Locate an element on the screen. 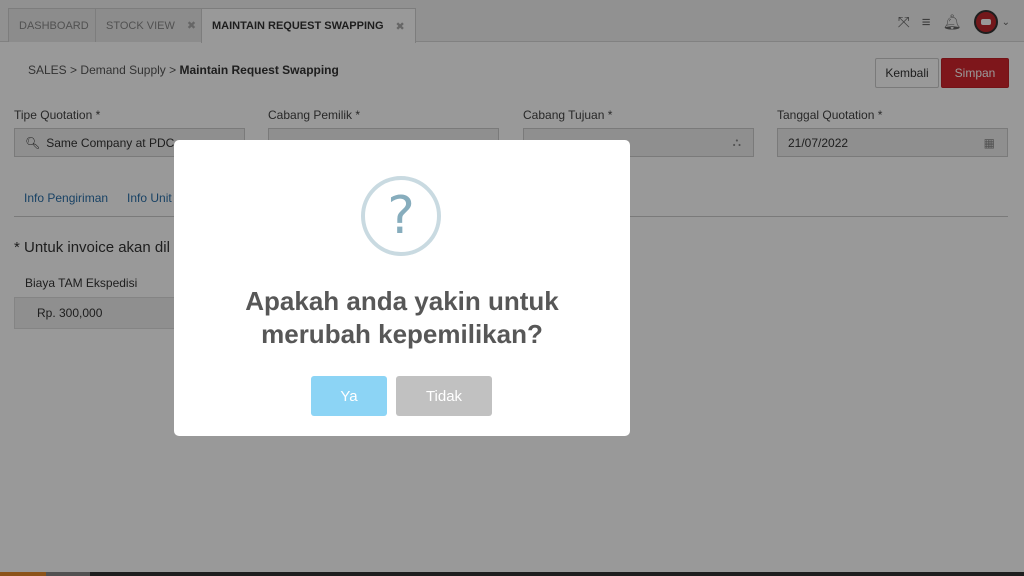  confirm-button: Ya is located at coordinates (349, 396).